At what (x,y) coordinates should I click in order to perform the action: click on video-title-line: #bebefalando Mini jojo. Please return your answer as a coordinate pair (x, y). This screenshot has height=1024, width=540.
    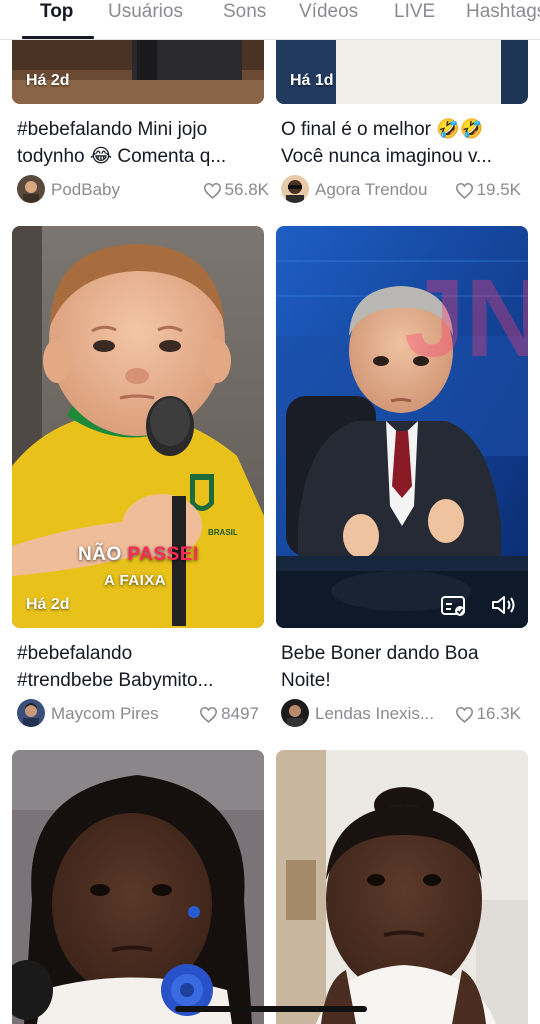
    Looking at the image, I should click on (112, 129).